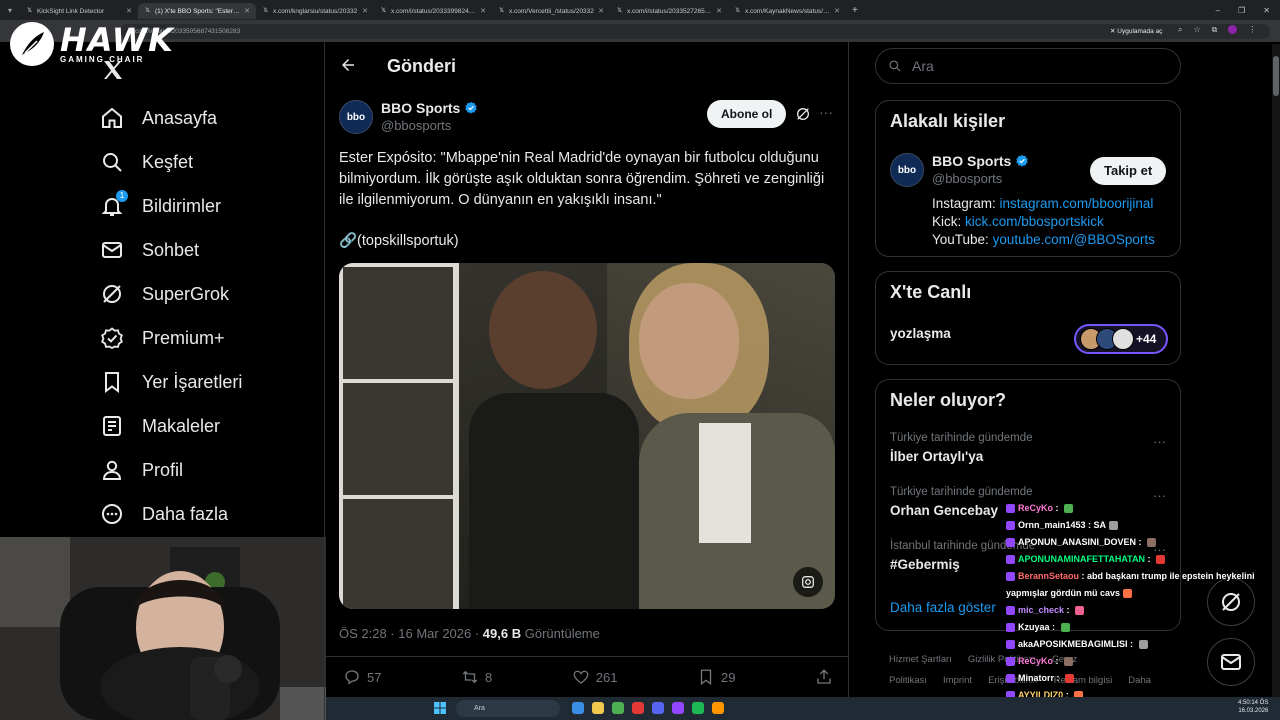  Describe the element at coordinates (1034, 627) in the screenshot. I see `chat-username: Kzuyaa` at that location.